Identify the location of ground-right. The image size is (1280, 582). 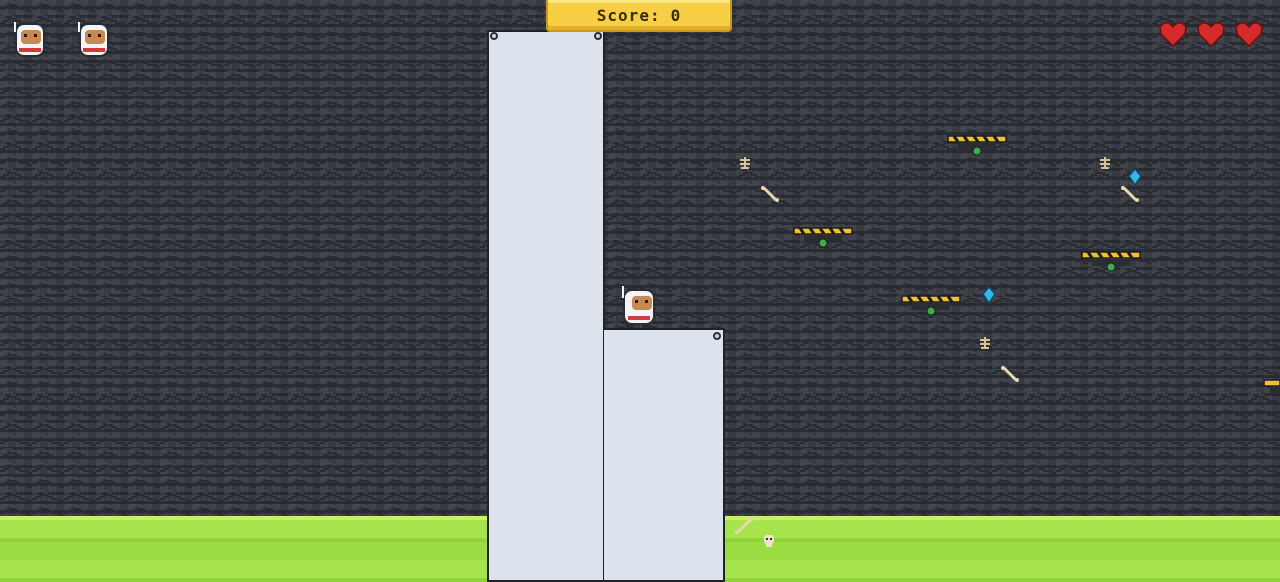
(1002, 549).